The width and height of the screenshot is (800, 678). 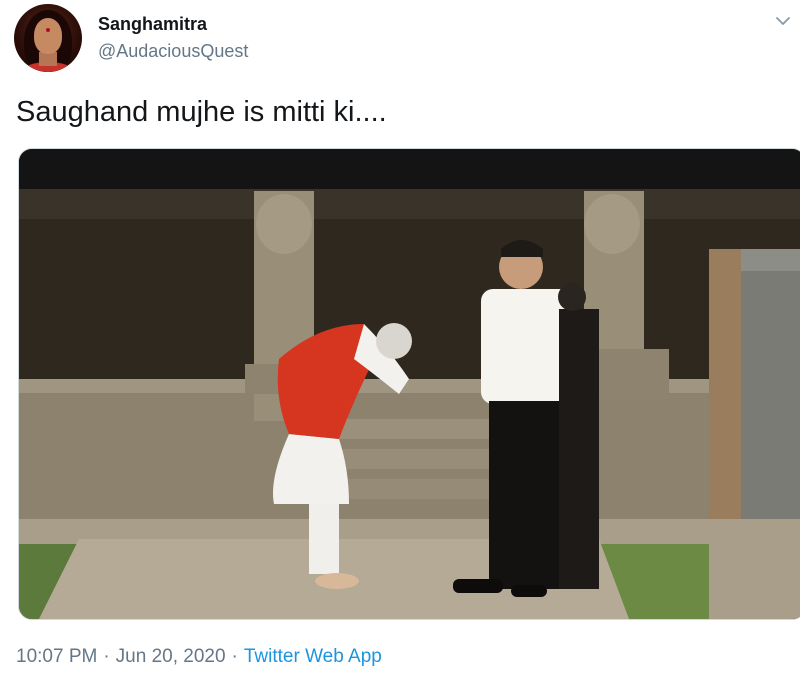 I want to click on chevron-down-icon, so click(x=783, y=21).